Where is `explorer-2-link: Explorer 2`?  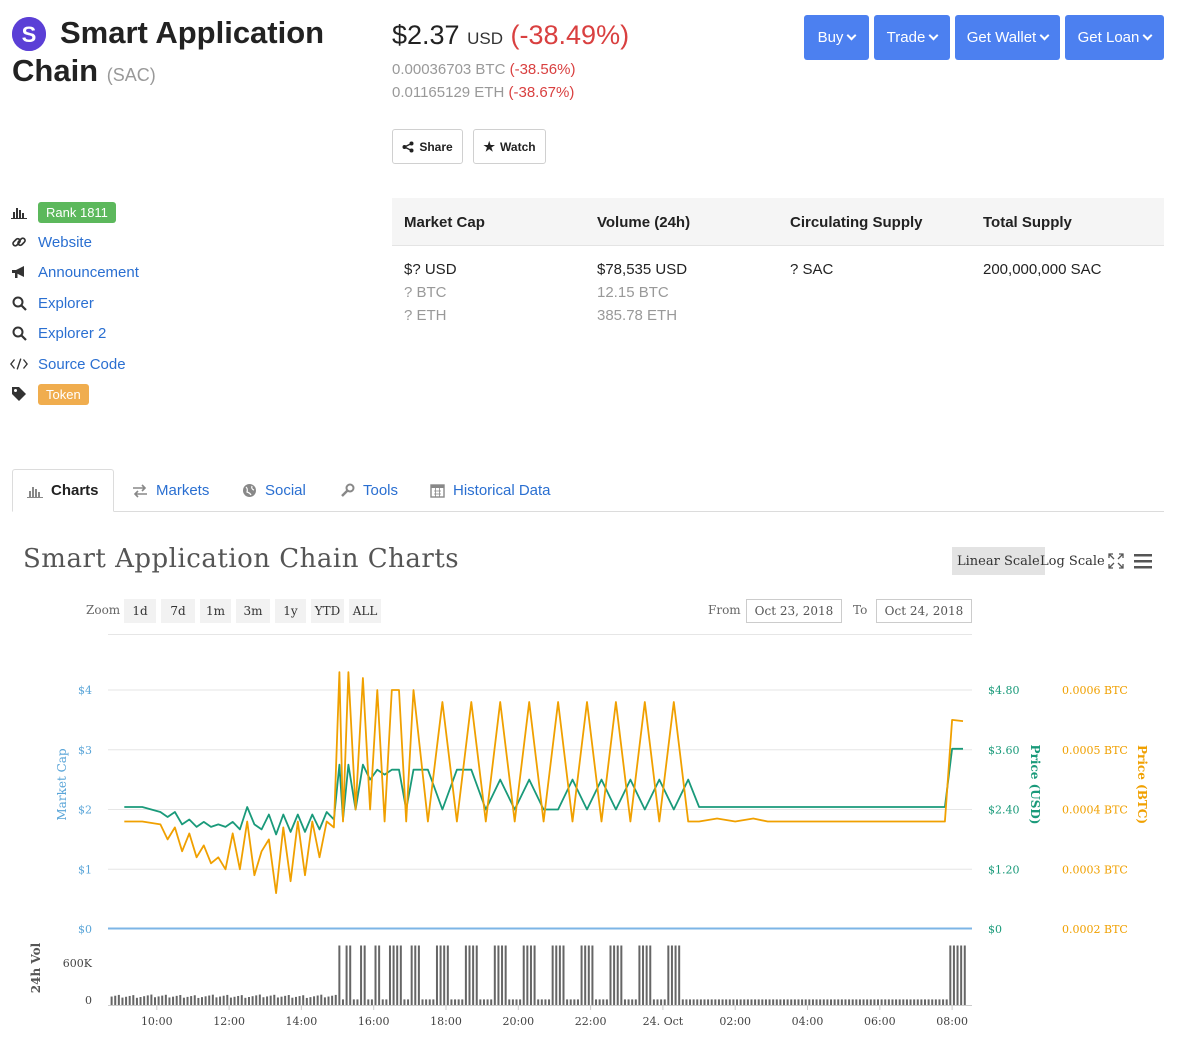
explorer-2-link: Explorer 2 is located at coordinates (72, 333).